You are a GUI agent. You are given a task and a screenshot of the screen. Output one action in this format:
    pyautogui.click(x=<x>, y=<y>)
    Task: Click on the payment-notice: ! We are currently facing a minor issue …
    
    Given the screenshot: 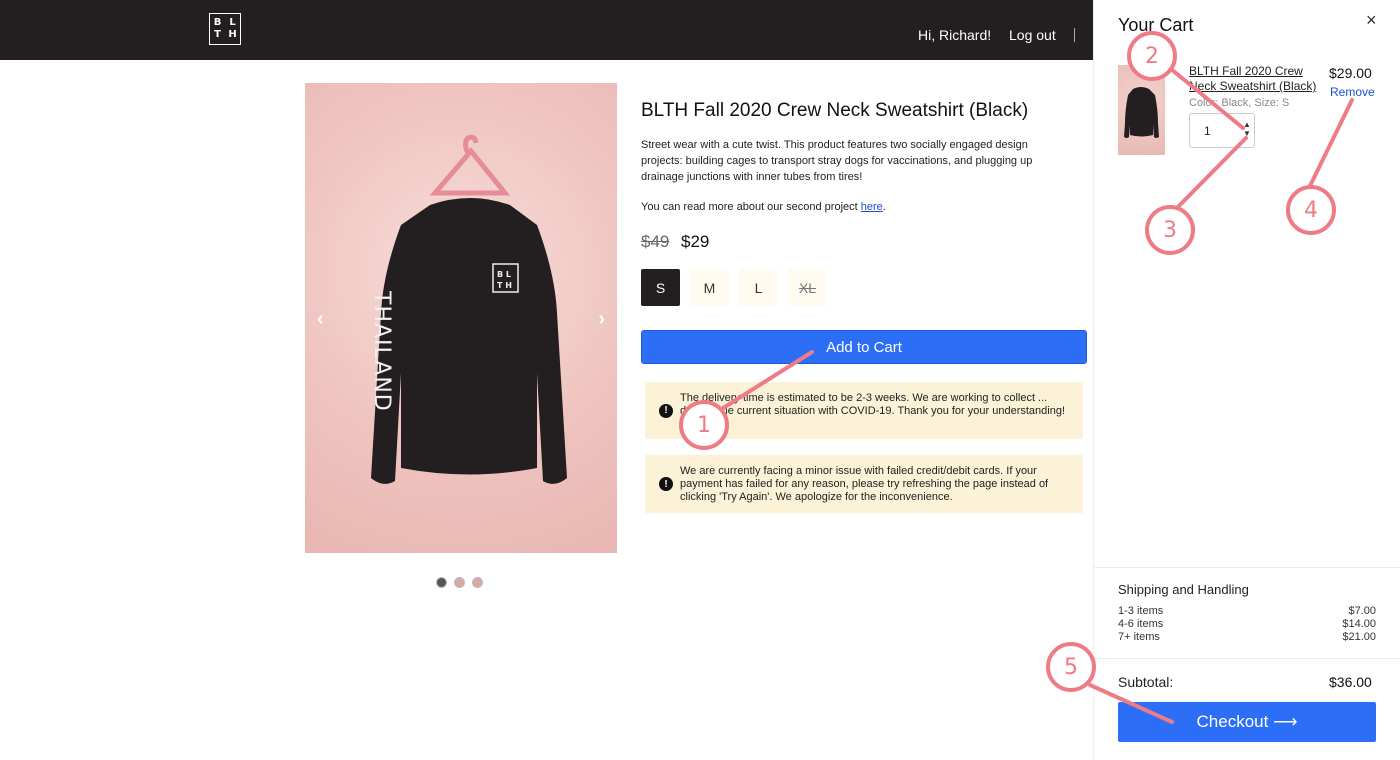 What is the action you would take?
    pyautogui.click(x=864, y=484)
    